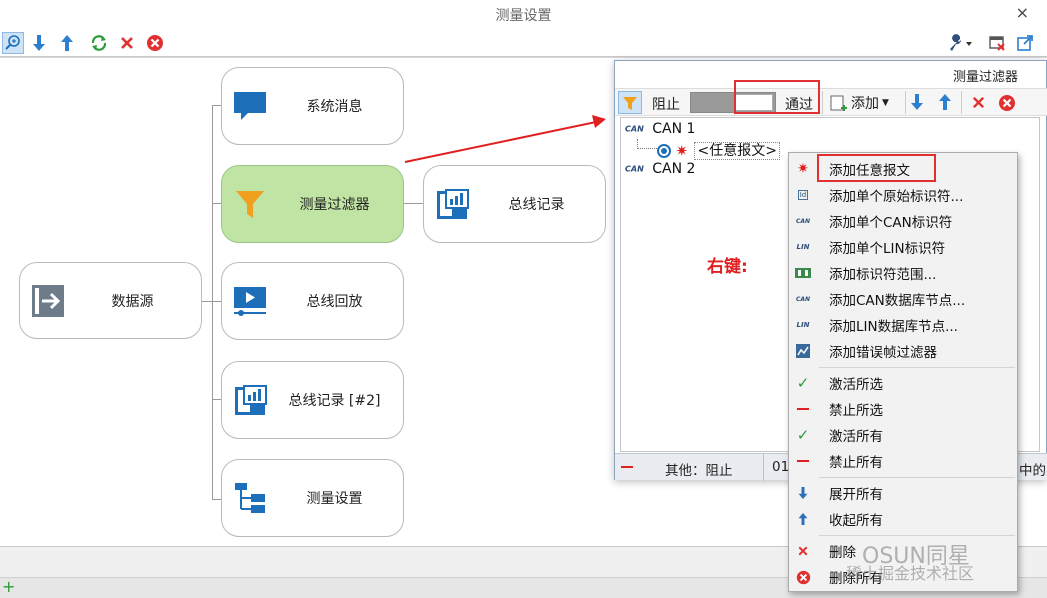 The height and width of the screenshot is (598, 1047). I want to click on datasource-icon, so click(48, 301).